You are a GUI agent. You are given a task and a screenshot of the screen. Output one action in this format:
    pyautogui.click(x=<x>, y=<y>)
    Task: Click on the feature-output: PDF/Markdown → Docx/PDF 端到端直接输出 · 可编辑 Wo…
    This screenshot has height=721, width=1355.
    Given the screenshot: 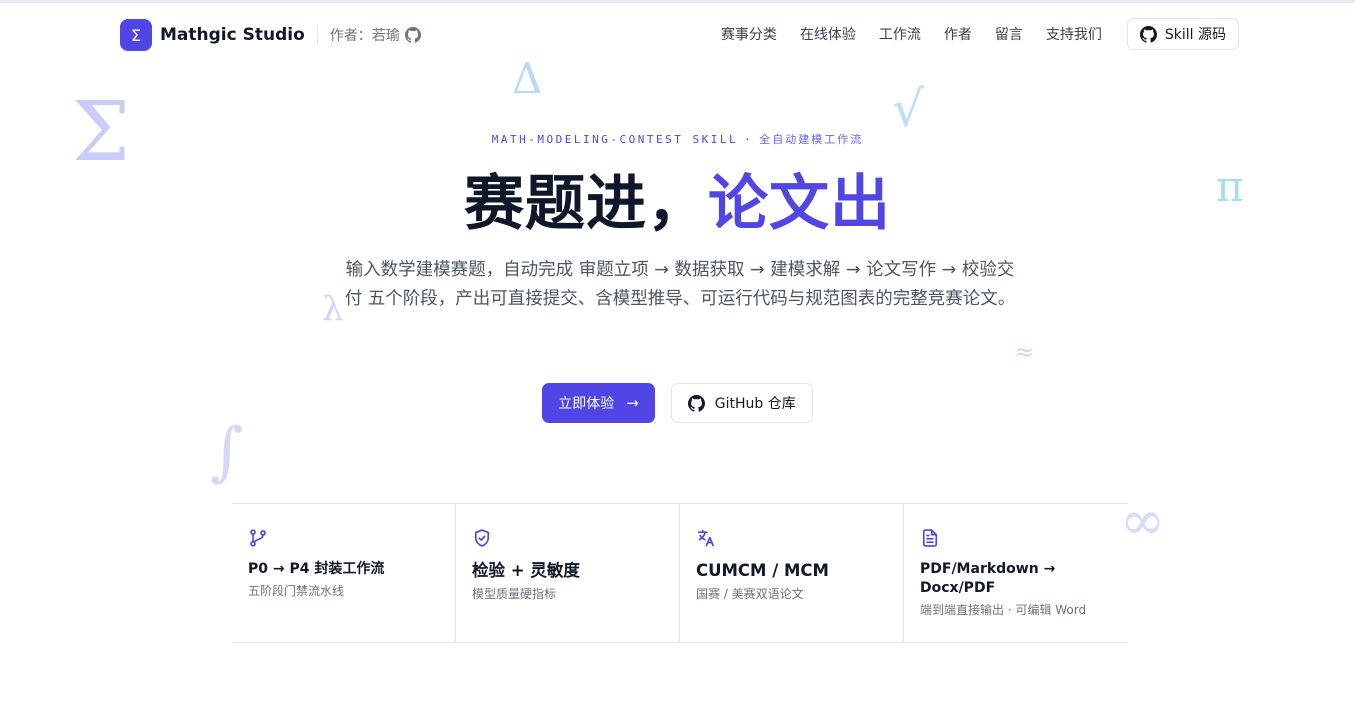 What is the action you would take?
    pyautogui.click(x=1016, y=573)
    